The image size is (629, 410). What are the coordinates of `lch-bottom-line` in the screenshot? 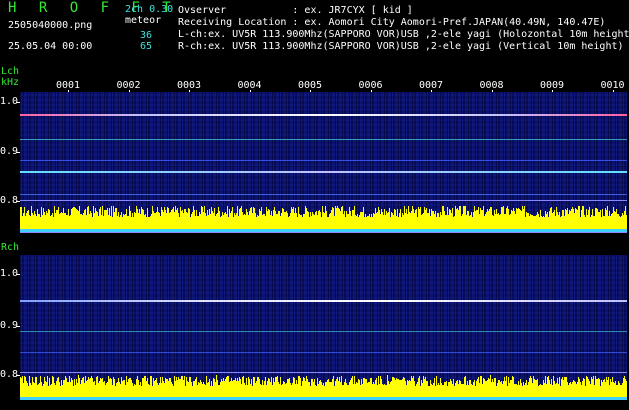 It's located at (323, 232).